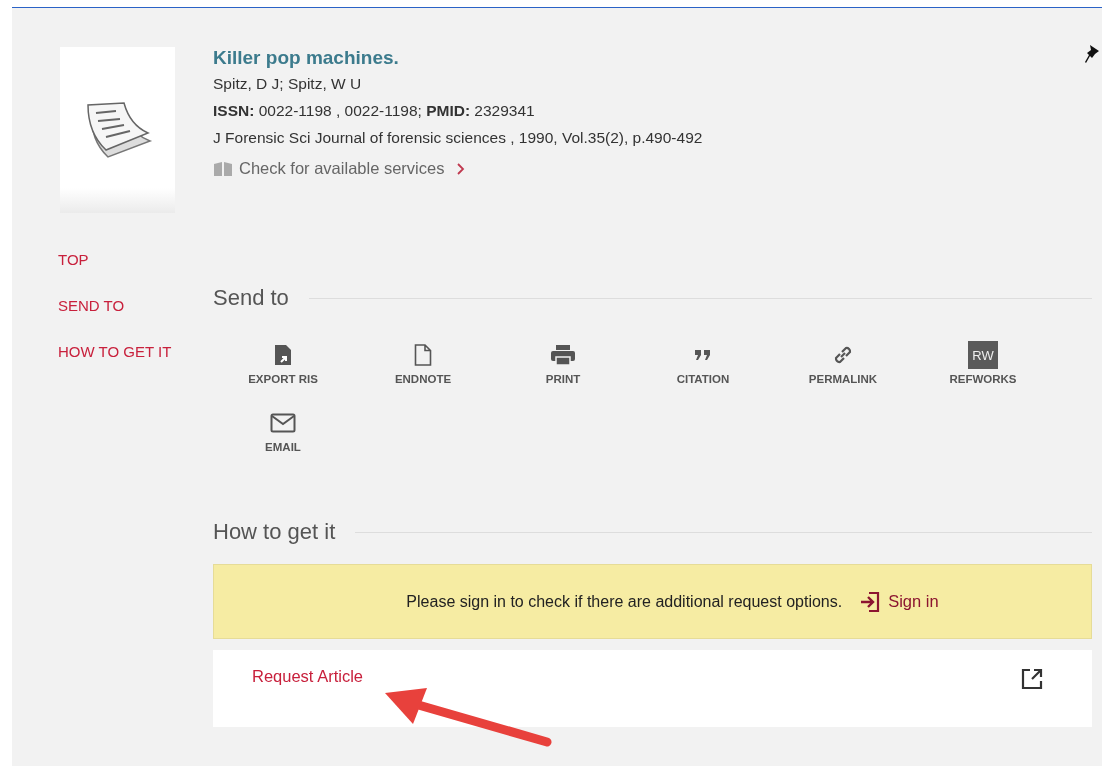 The height and width of the screenshot is (766, 1102). What do you see at coordinates (251, 298) in the screenshot?
I see `section-heading: Send to` at bounding box center [251, 298].